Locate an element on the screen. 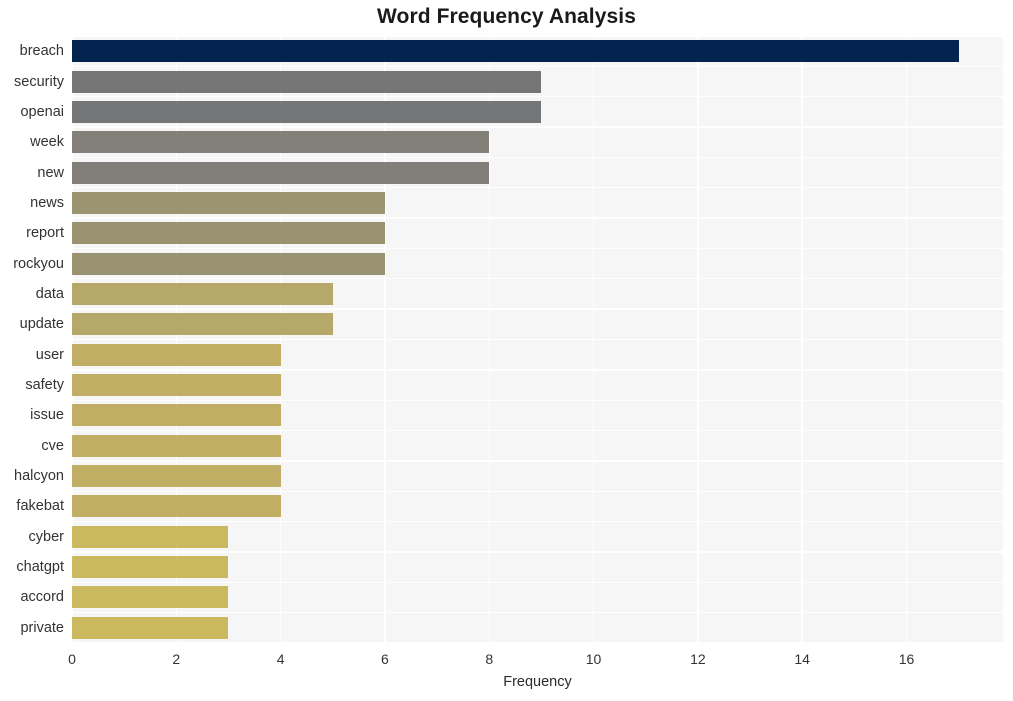  bar-issue is located at coordinates (176, 415).